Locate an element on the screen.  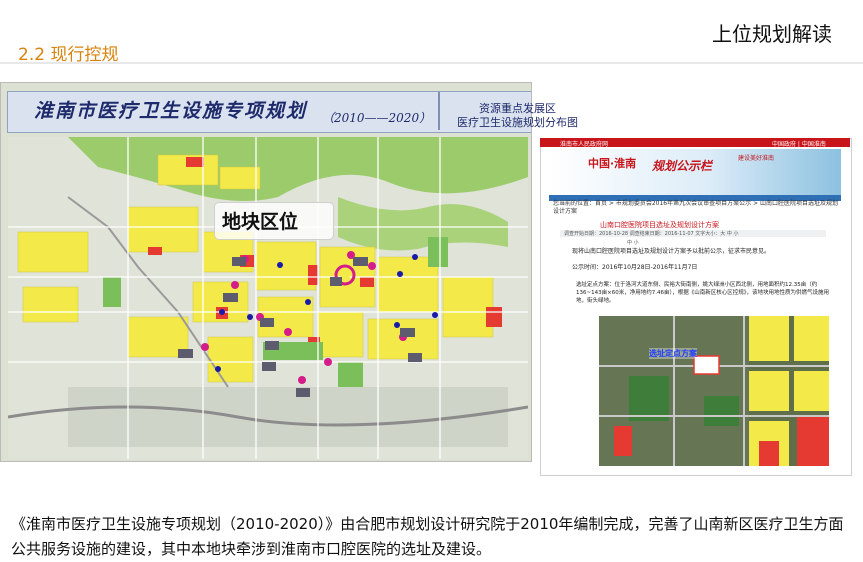
site-plan-label: 选址定点方案 is located at coordinates (673, 353).